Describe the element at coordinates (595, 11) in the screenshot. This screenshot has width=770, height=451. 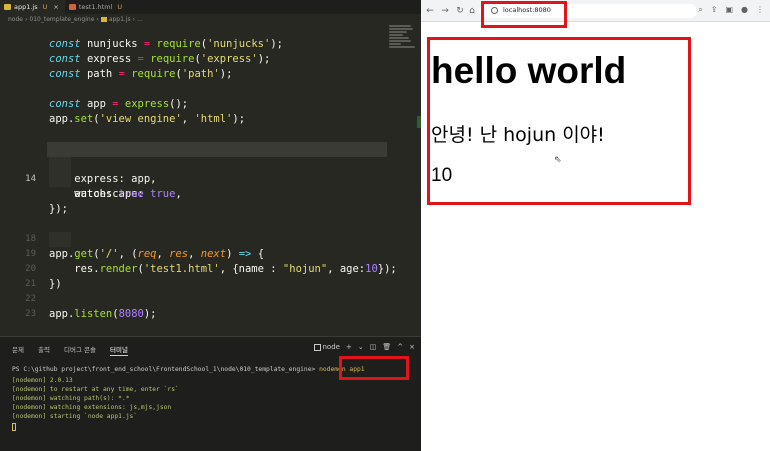
I see `browser-toolbar: ← → ↻ ⌂ localhost:8080 ⌕ ⇪ ▣ ● ⋮` at that location.